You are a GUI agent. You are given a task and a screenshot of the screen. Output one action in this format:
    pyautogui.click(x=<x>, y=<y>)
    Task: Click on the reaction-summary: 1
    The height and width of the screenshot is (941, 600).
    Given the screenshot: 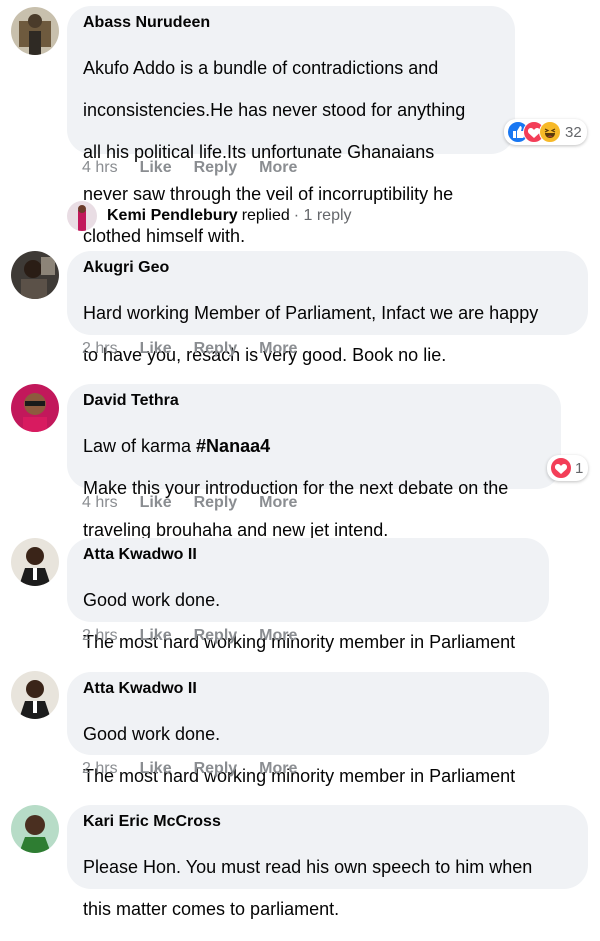 What is the action you would take?
    pyautogui.click(x=568, y=468)
    